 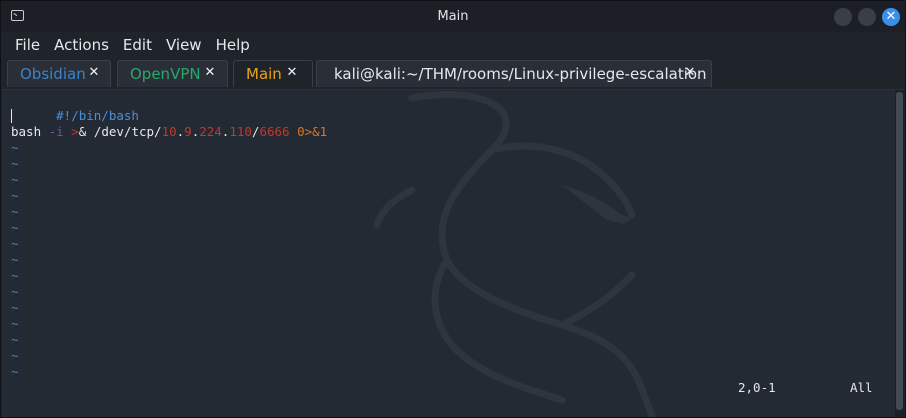 What do you see at coordinates (75, 131) in the screenshot?
I see `cmd-redirect: >` at bounding box center [75, 131].